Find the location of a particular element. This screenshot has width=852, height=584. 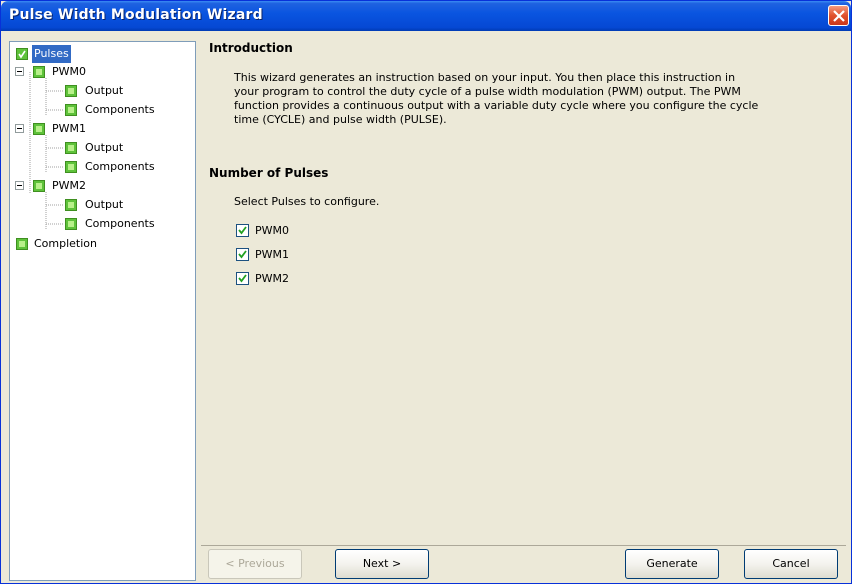

tree-item-label: Completion is located at coordinates (66, 243).